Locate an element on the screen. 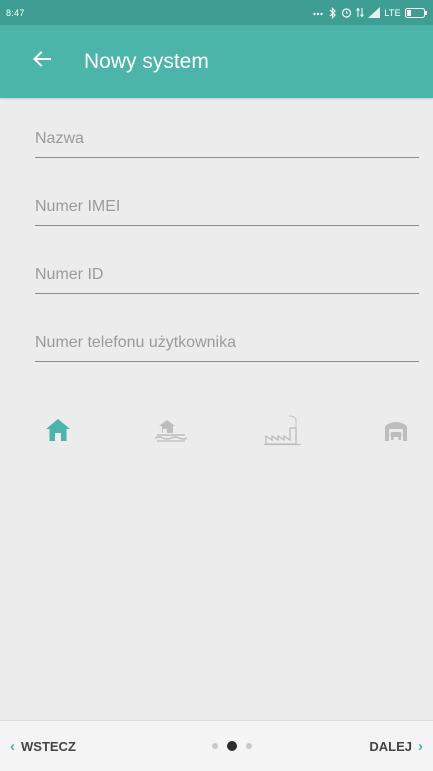 The height and width of the screenshot is (771, 433). signal-icon is located at coordinates (374, 12).